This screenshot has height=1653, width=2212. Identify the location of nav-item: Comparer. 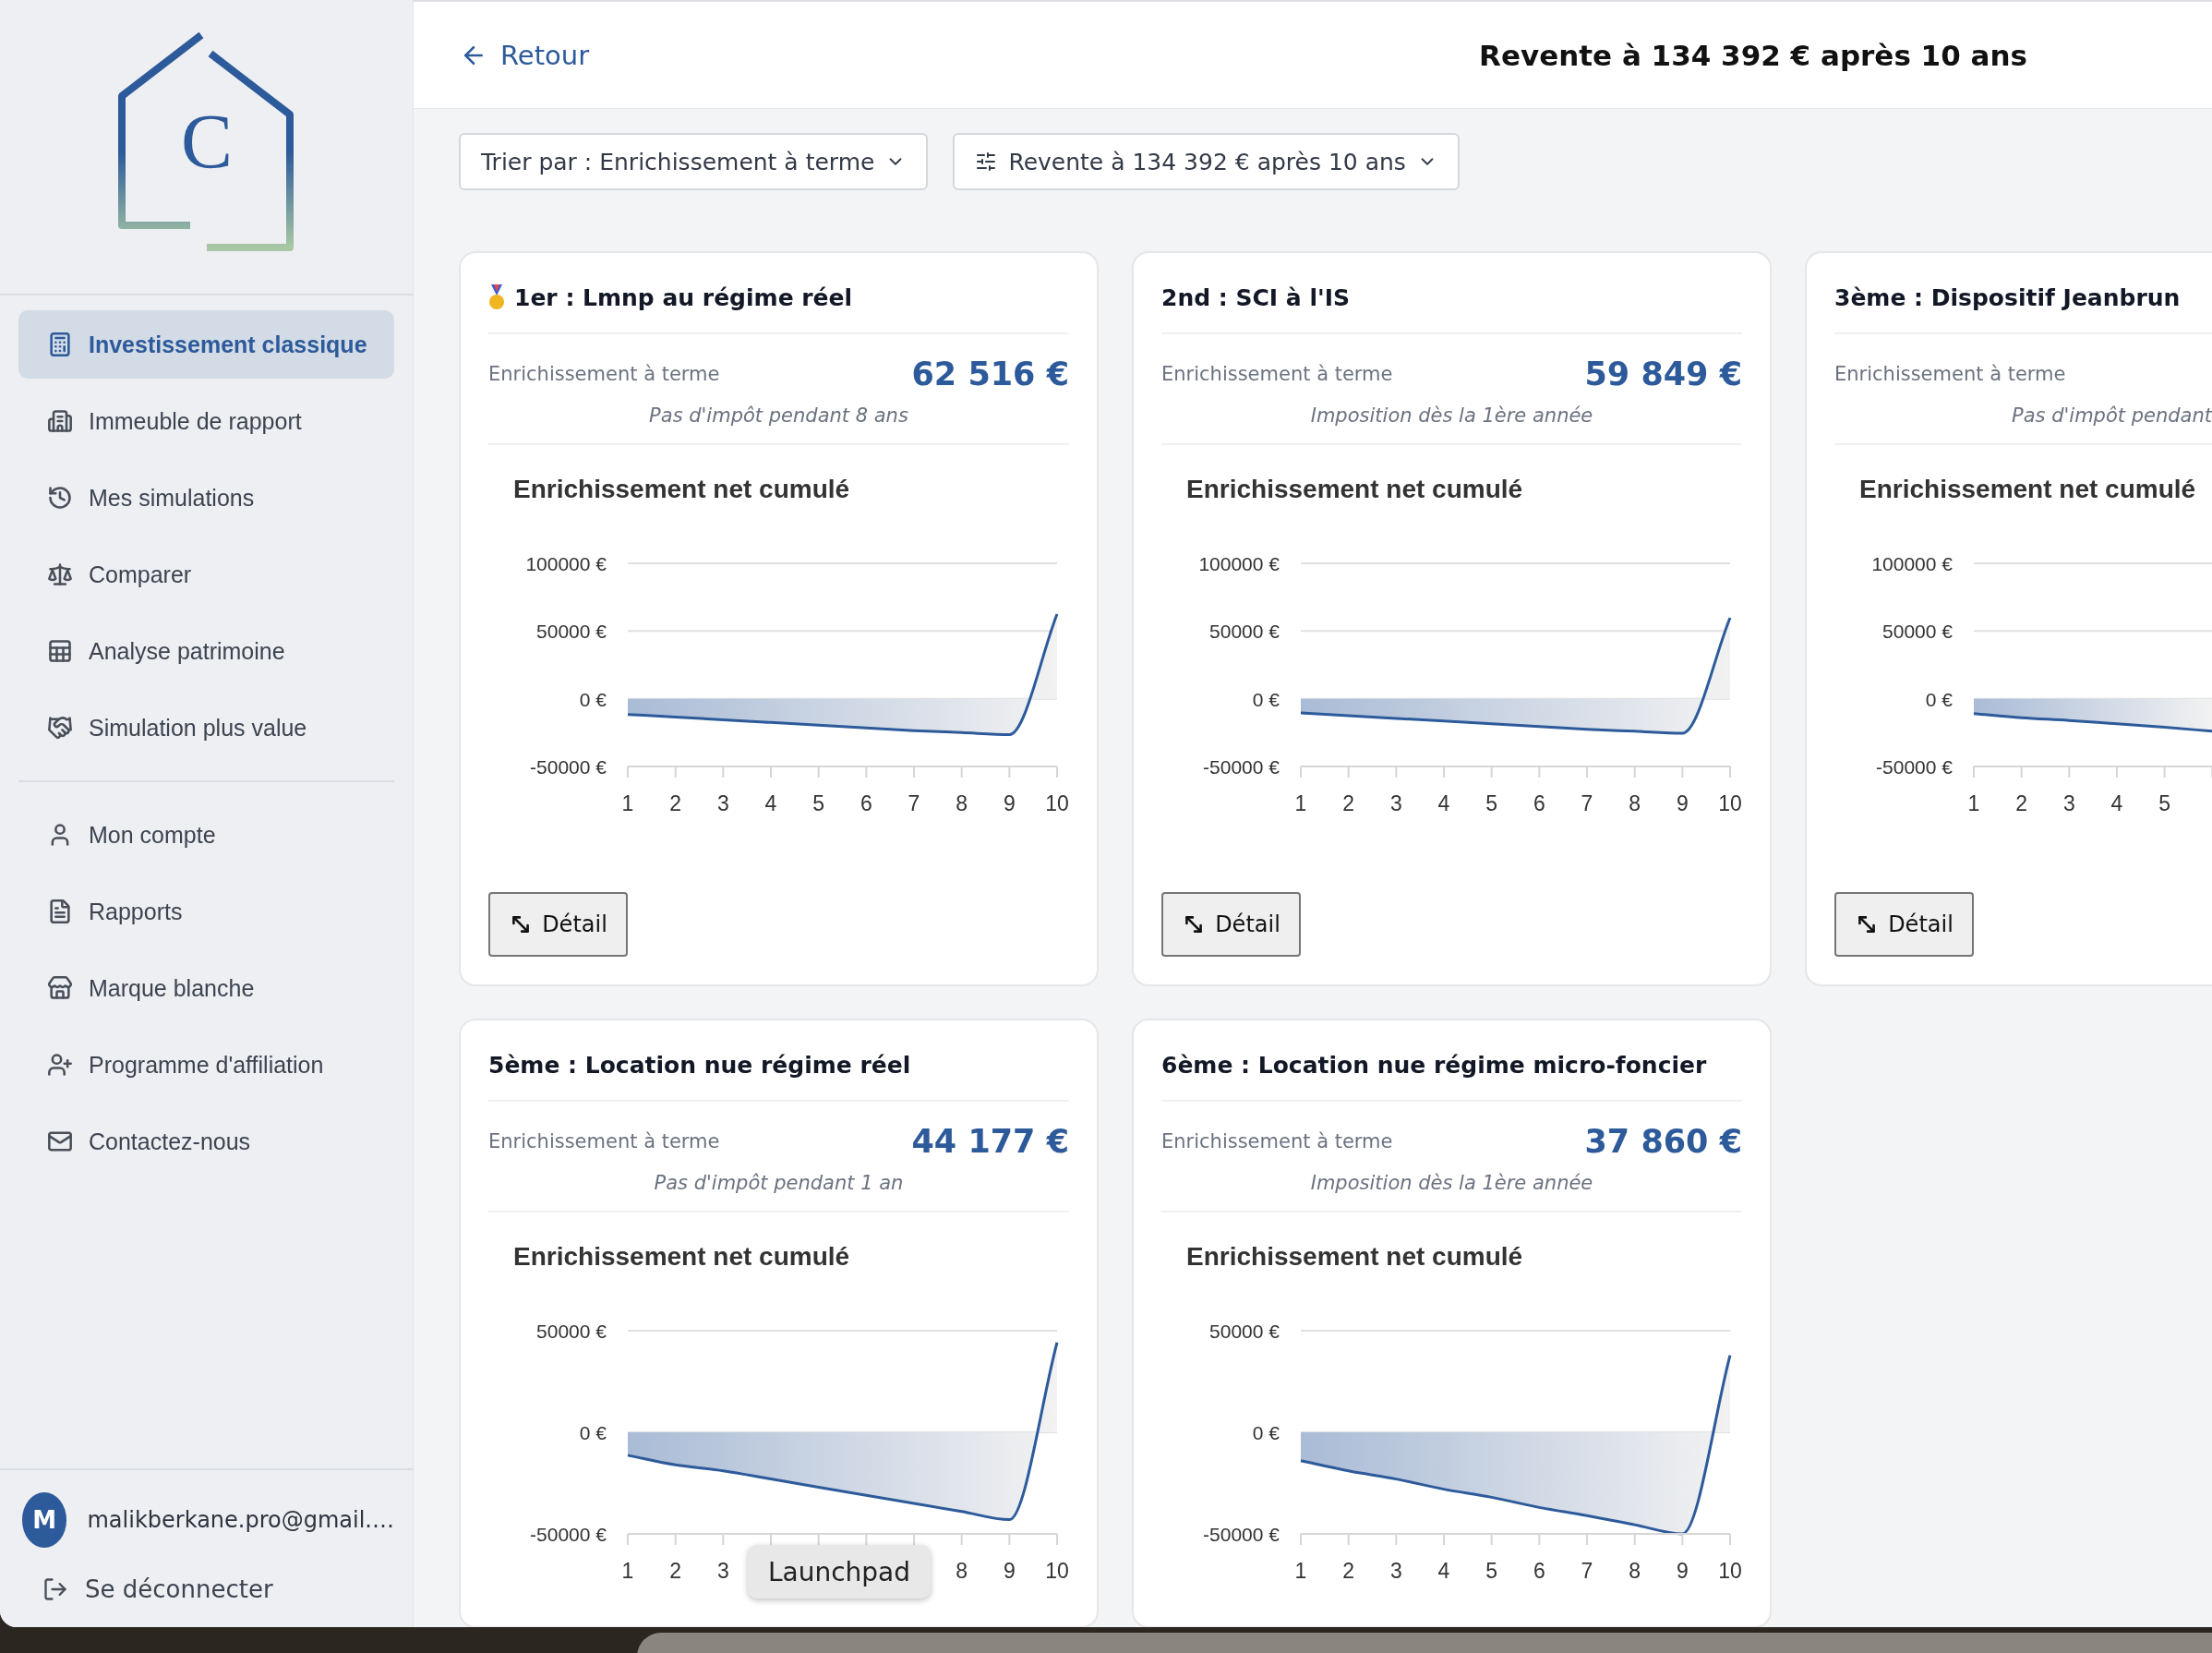
(206, 574).